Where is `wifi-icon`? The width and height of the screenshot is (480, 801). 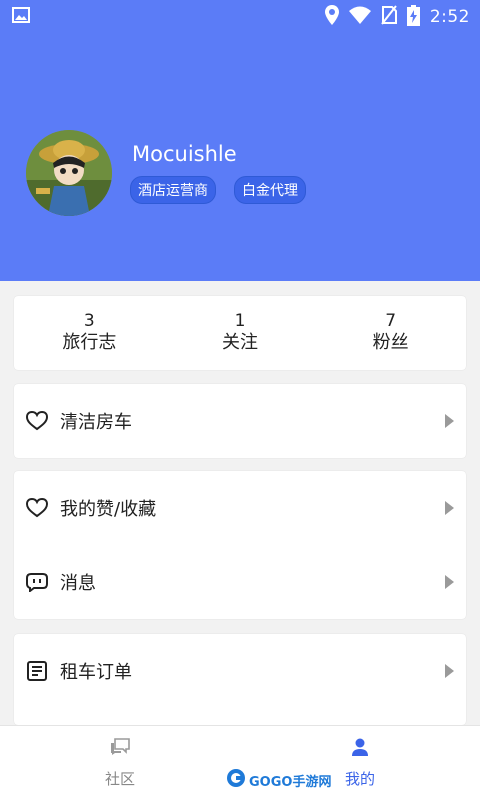
wifi-icon is located at coordinates (359, 17).